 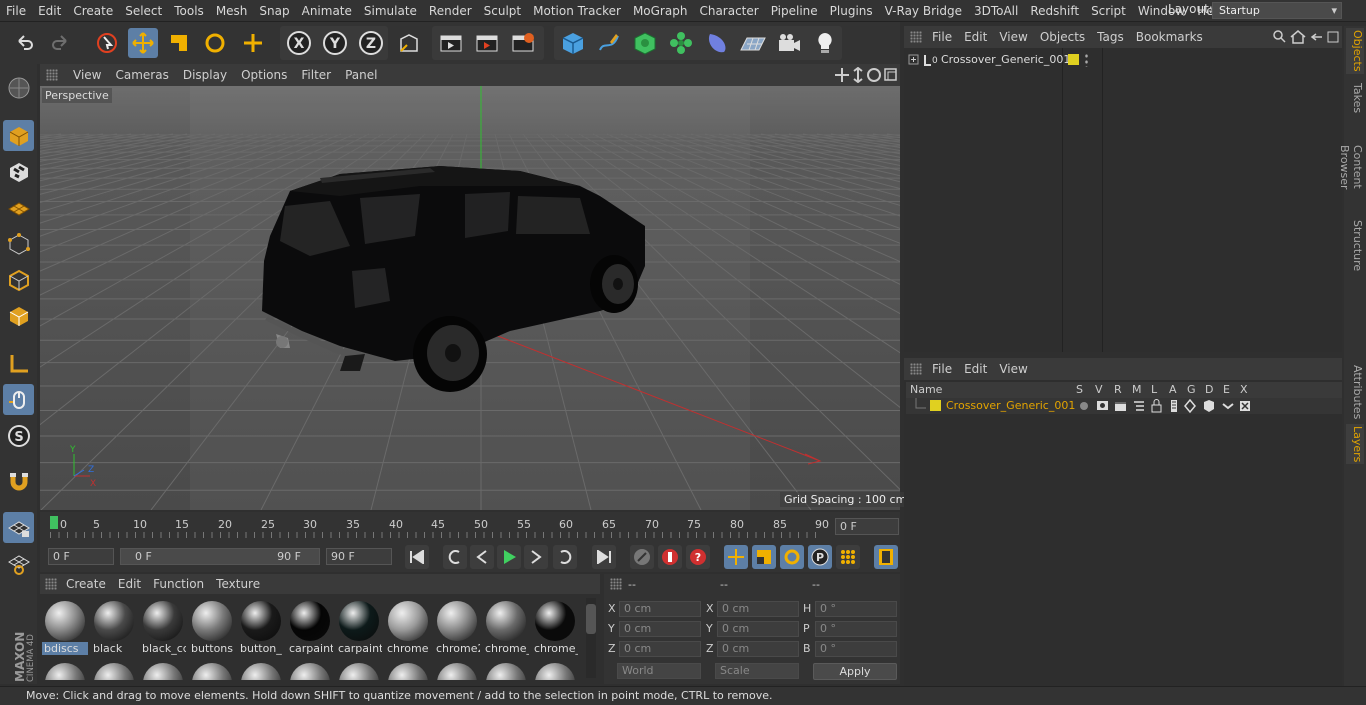 I want to click on menu-file: File, so click(x=16, y=11).